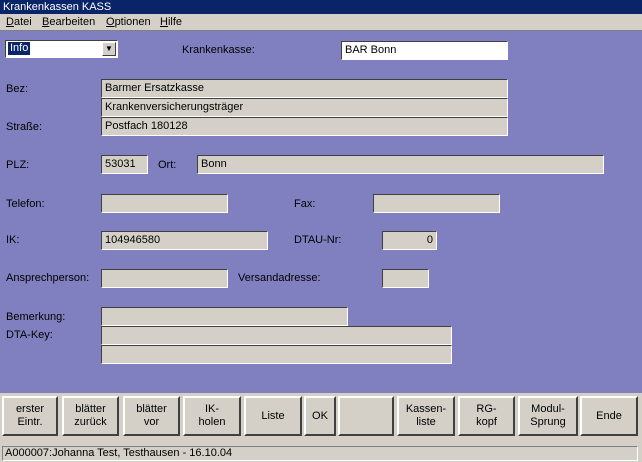  What do you see at coordinates (164, 278) in the screenshot?
I see `ansprechperson-field` at bounding box center [164, 278].